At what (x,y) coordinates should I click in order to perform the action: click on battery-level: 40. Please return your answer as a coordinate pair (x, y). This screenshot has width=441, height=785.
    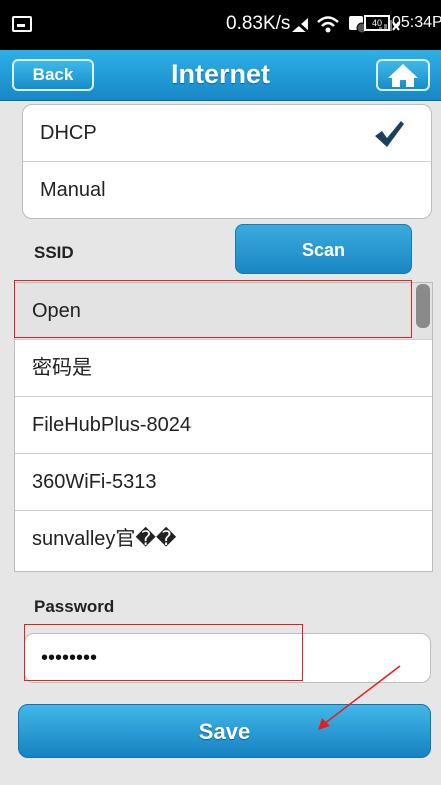
    Looking at the image, I should click on (376, 23).